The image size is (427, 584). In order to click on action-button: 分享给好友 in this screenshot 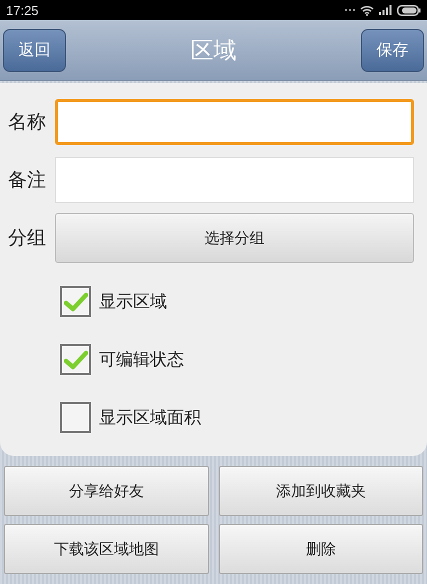, I will do `click(106, 491)`.